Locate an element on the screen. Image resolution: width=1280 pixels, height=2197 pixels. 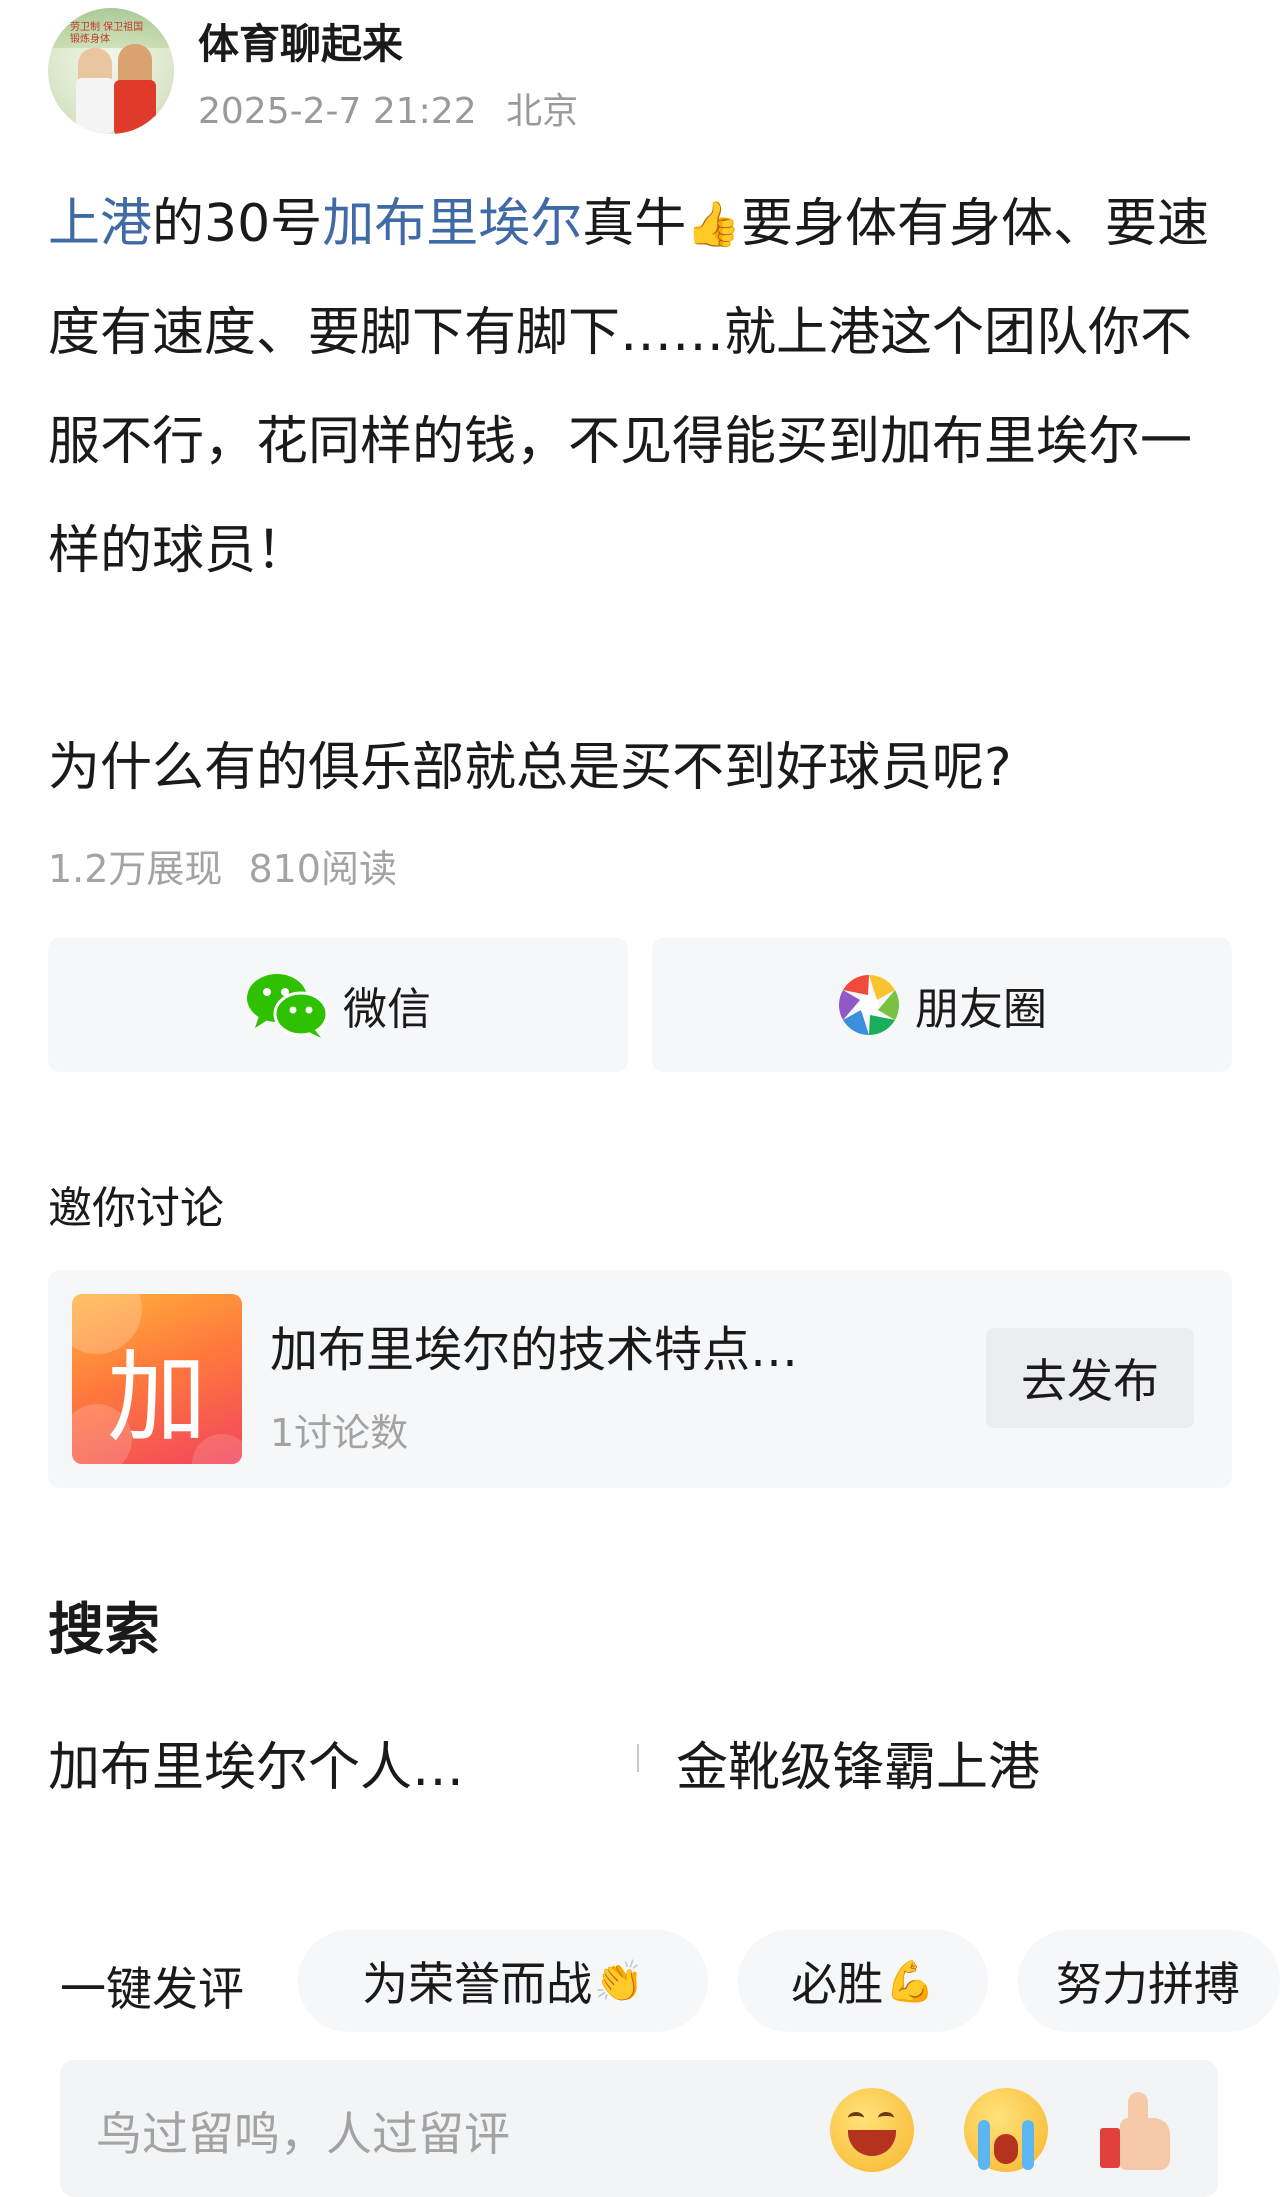
share-wechat-label: 微信 is located at coordinates (387, 1009).